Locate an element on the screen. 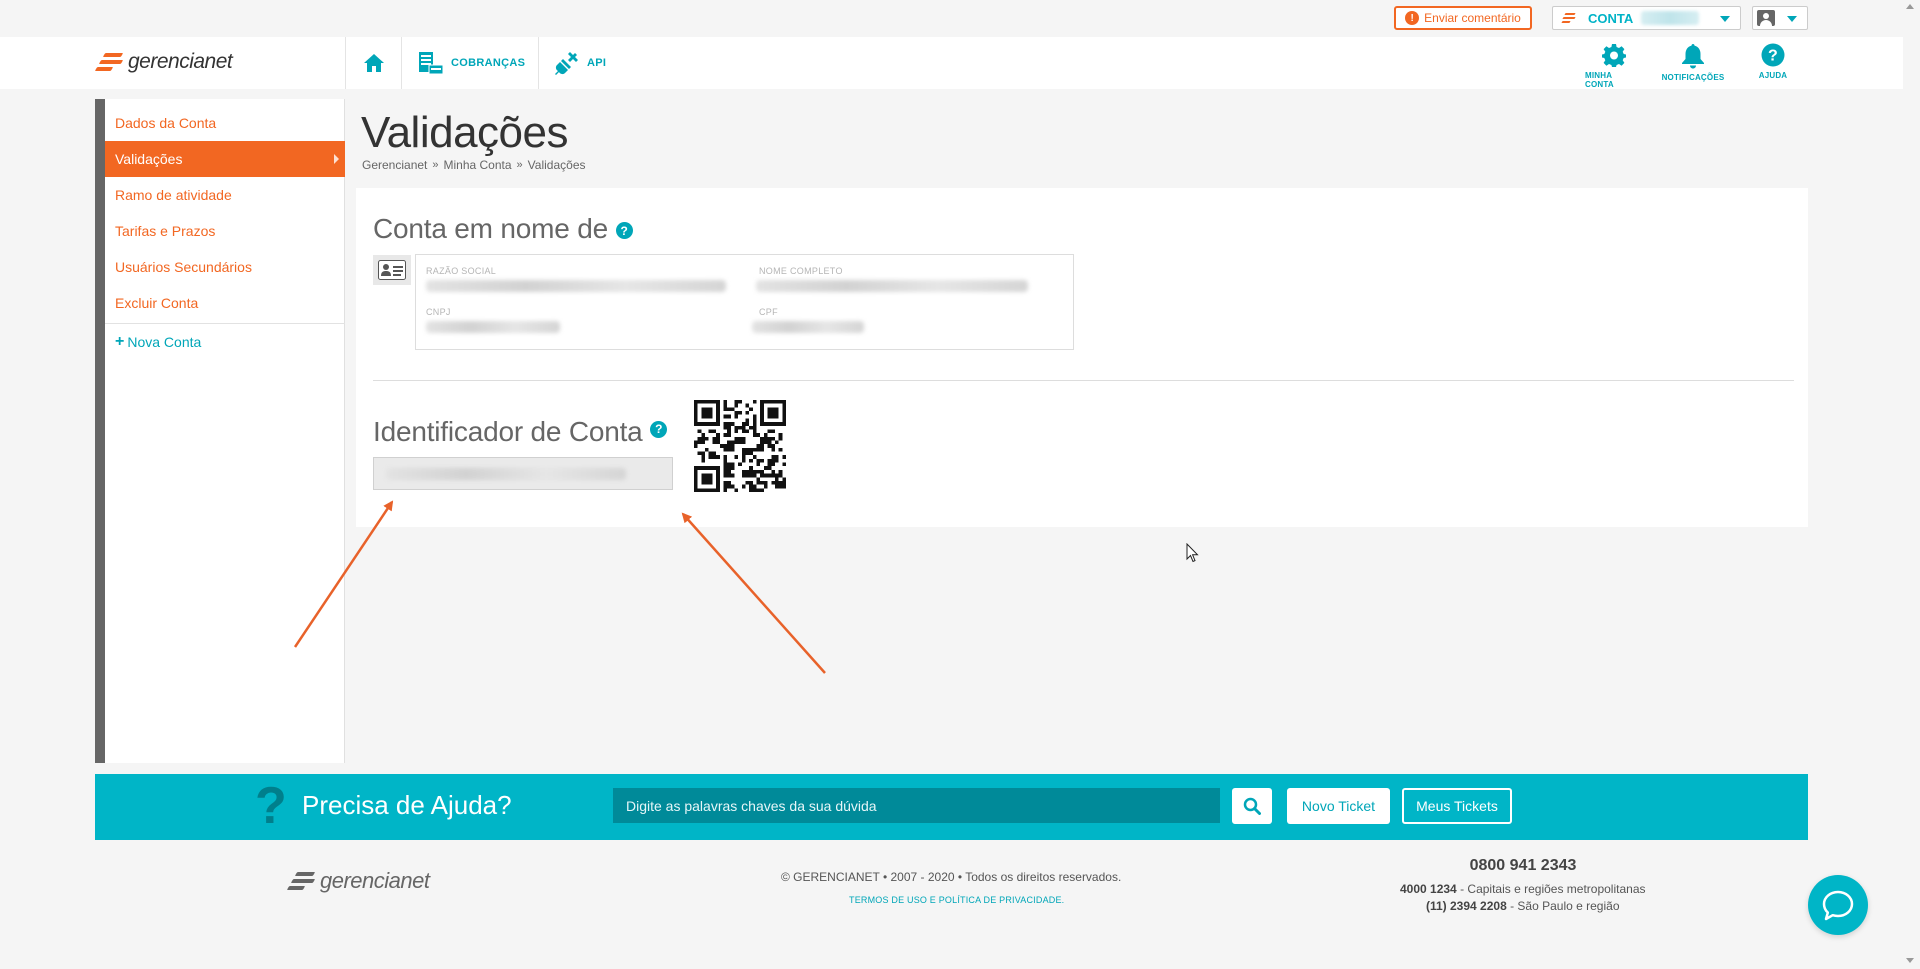 The height and width of the screenshot is (969, 1920). chat-bubble-icon is located at coordinates (1838, 905).